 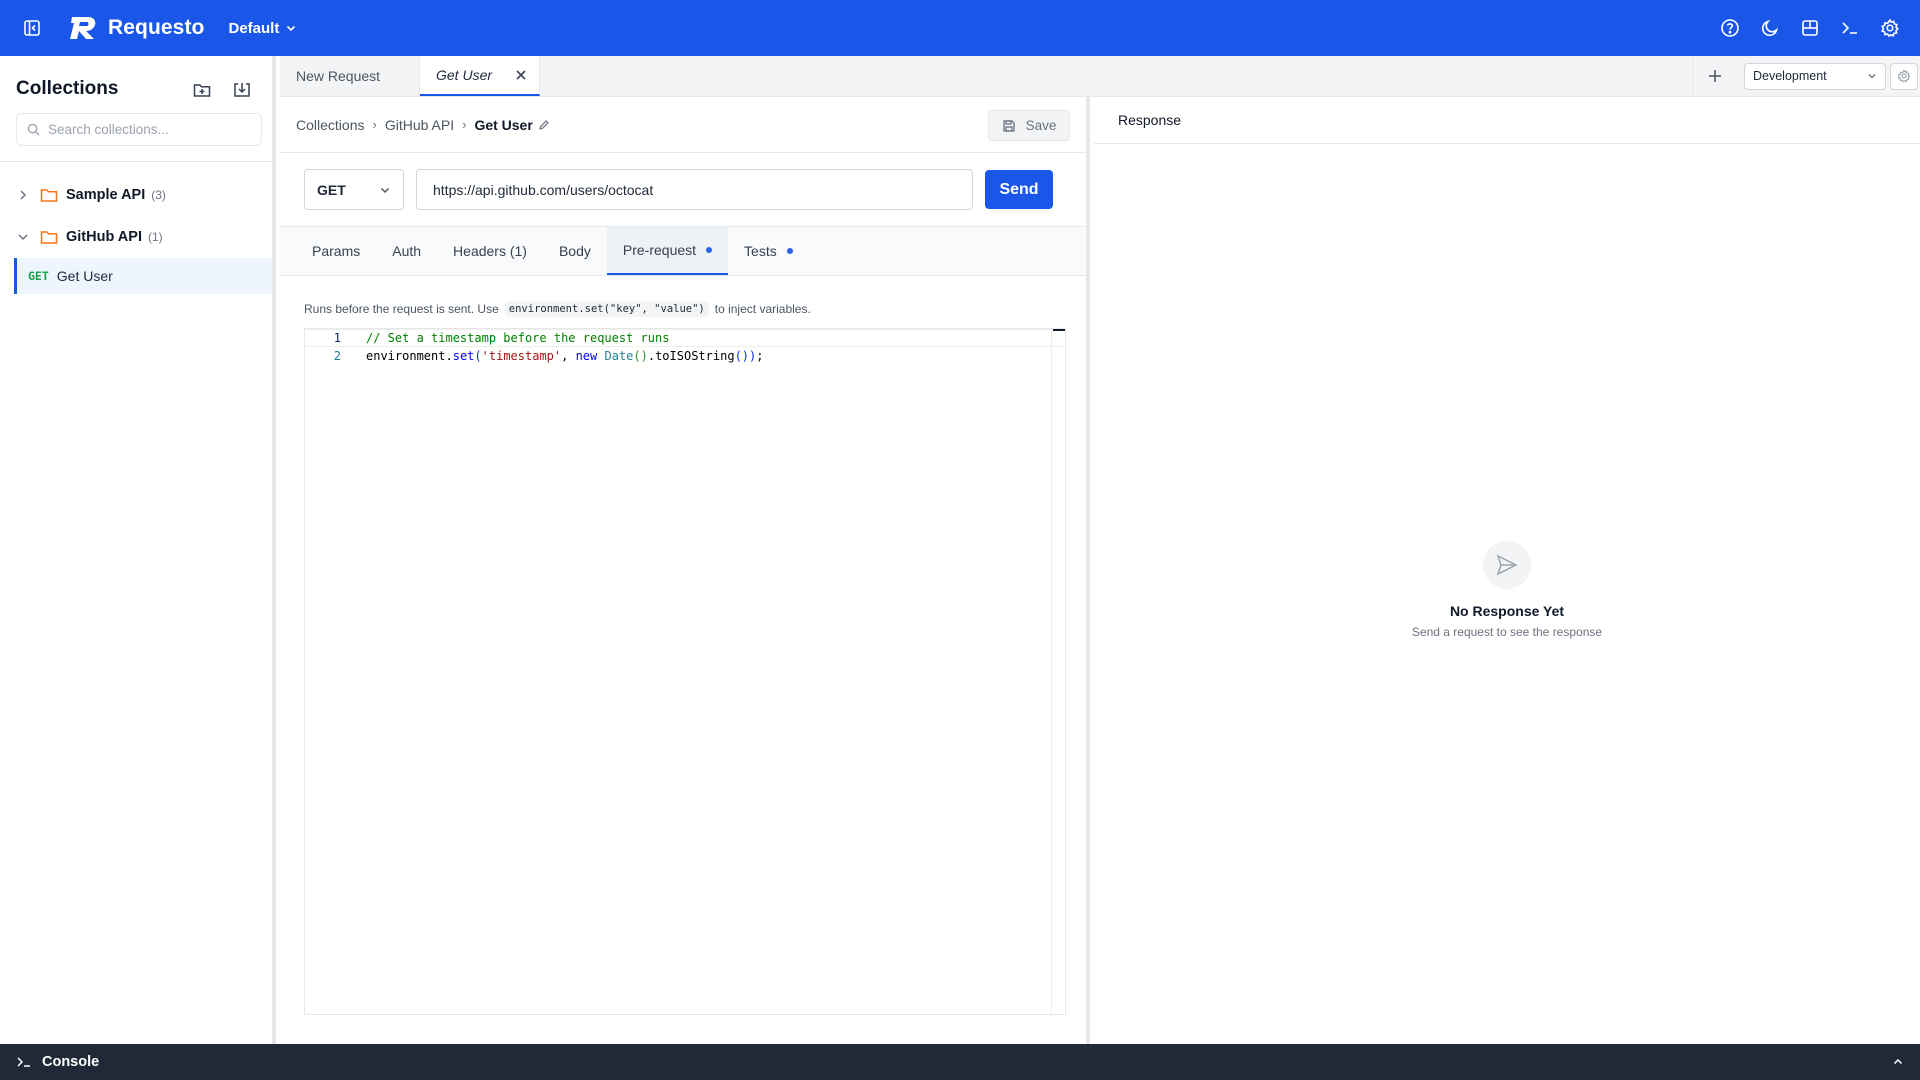 I want to click on tab-new-request: New Request, so click(x=350, y=76).